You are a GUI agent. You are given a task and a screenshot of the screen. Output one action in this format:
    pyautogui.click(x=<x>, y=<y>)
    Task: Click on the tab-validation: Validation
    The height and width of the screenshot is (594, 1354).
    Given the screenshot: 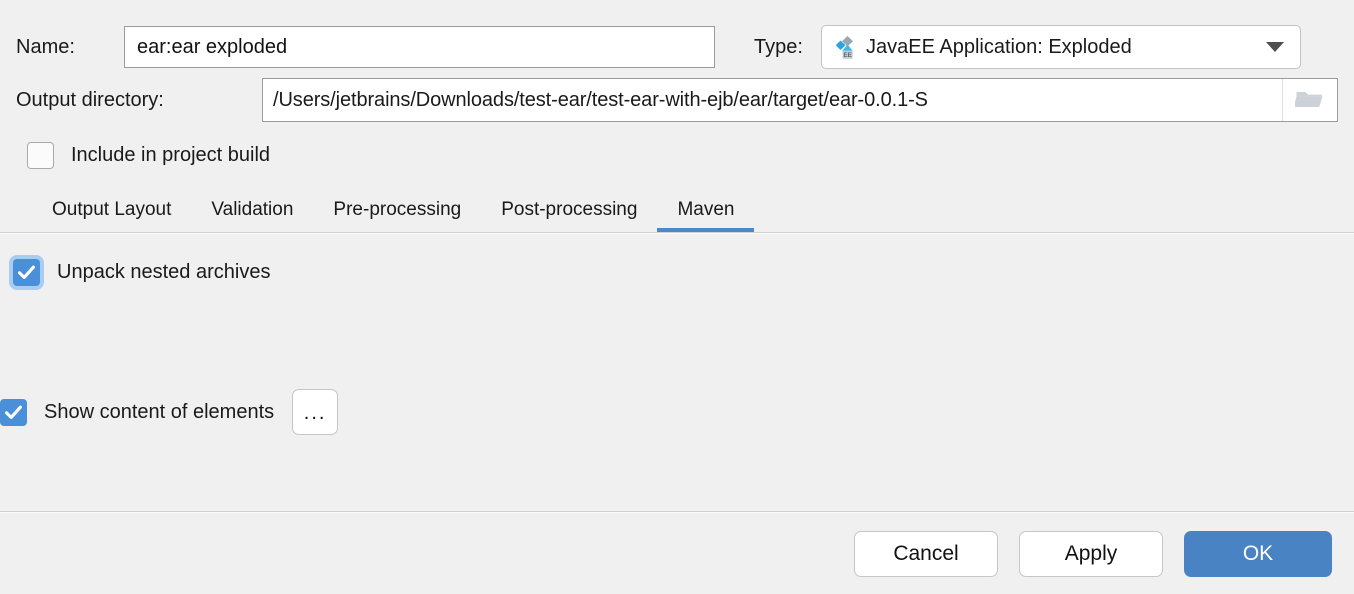 What is the action you would take?
    pyautogui.click(x=252, y=215)
    